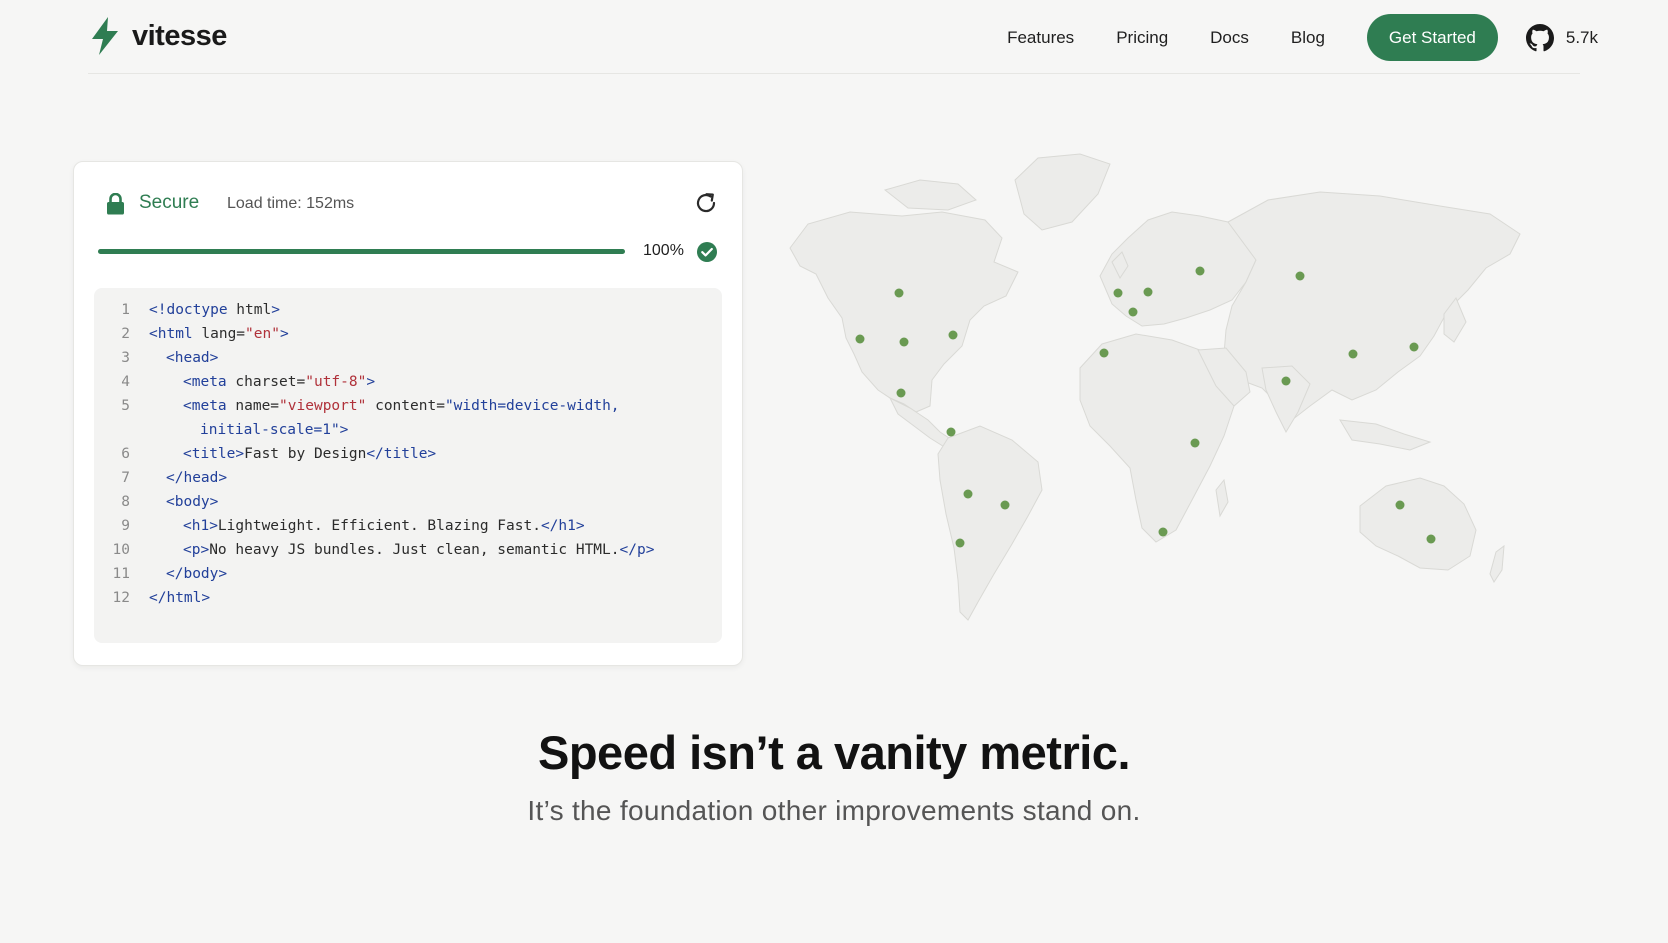  Describe the element at coordinates (125, 358) in the screenshot. I see `line-number: 3` at that location.